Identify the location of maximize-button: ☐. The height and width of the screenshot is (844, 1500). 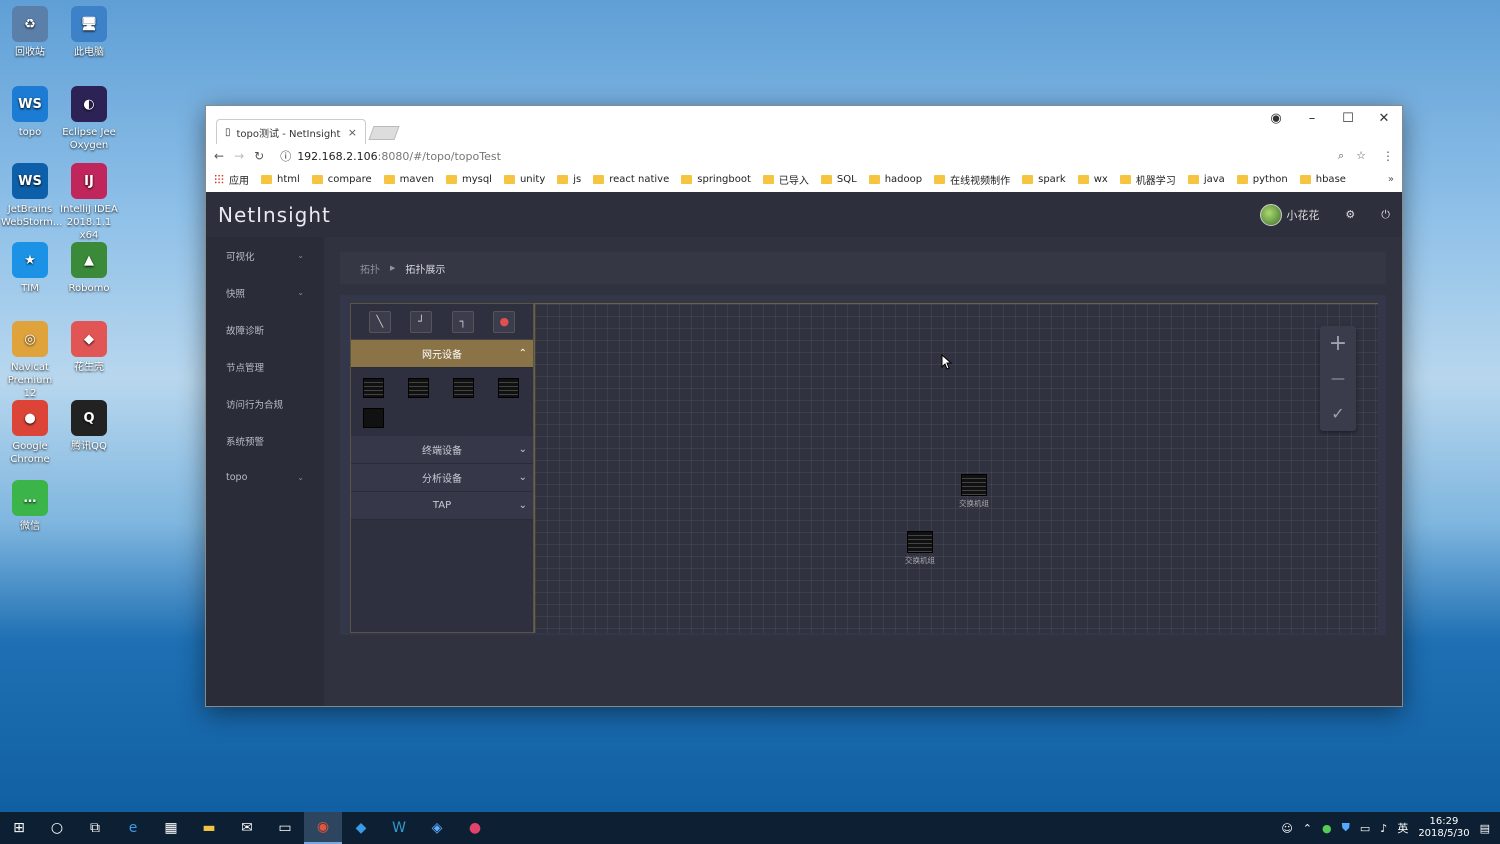
(1348, 118).